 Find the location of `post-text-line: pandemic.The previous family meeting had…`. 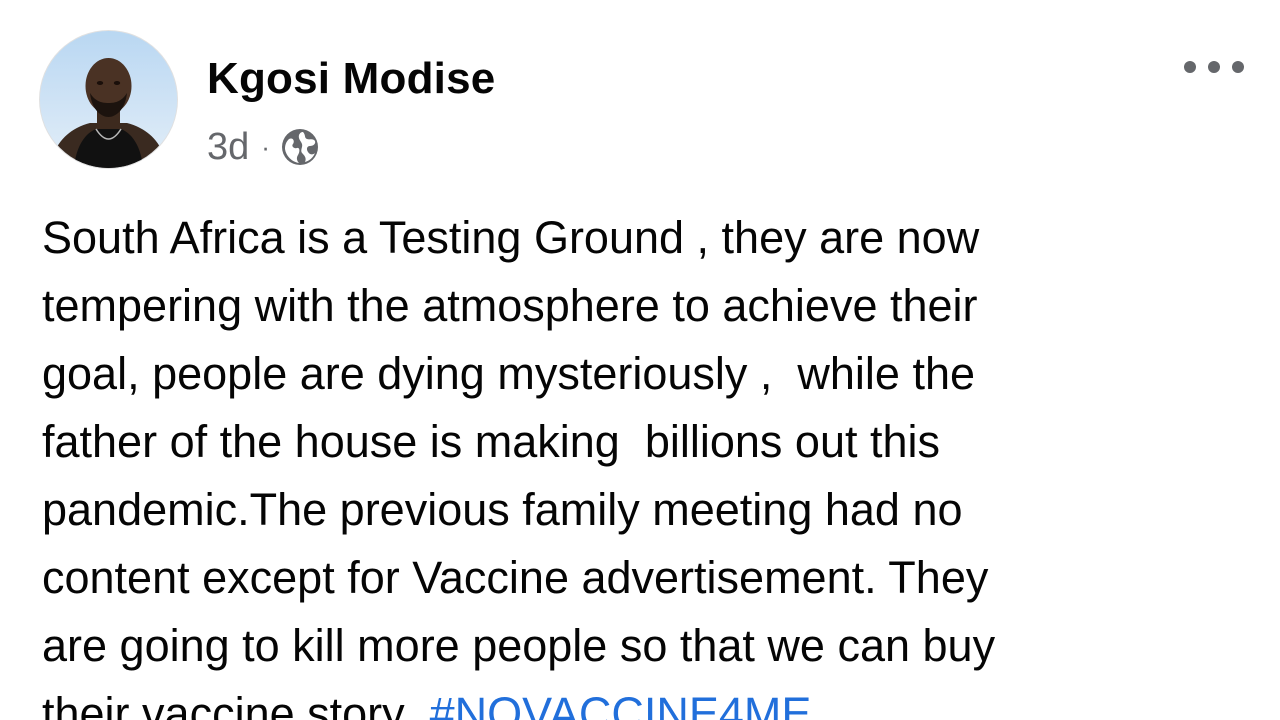

post-text-line: pandemic.The previous family meeting had… is located at coordinates (502, 509).